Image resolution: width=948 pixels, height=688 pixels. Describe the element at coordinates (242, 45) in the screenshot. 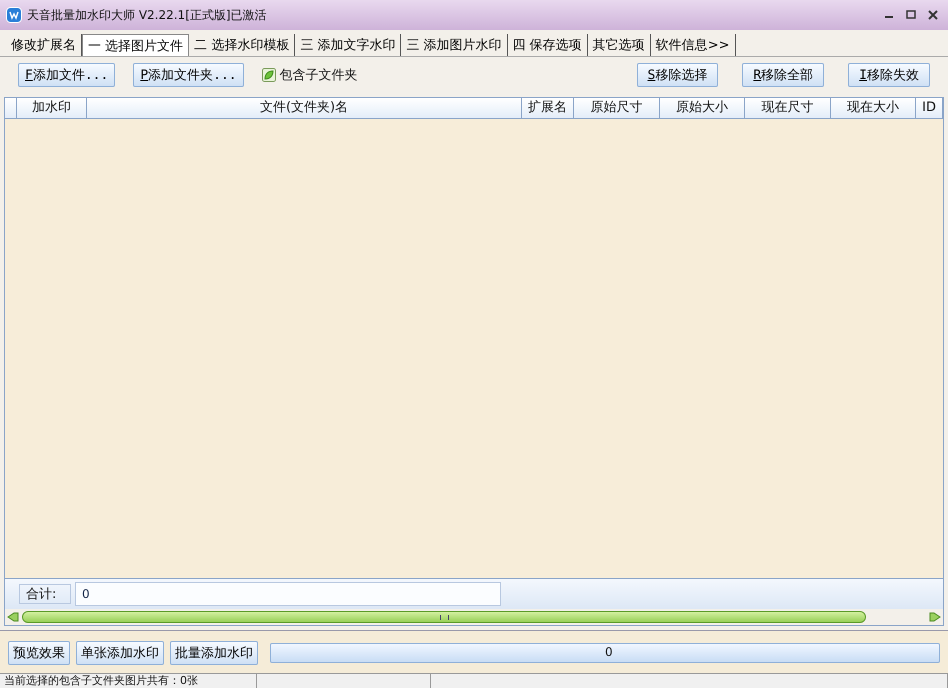

I see `tab: 二 选择水印模板` at that location.